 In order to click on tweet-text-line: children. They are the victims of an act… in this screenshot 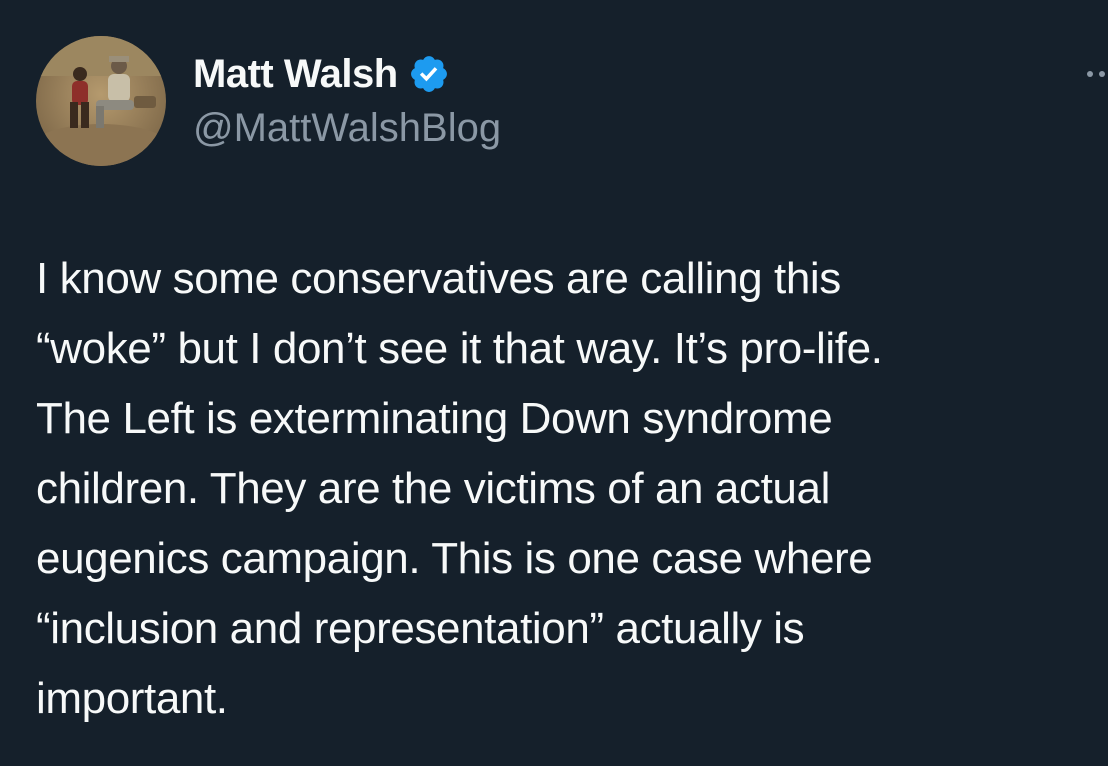, I will do `click(433, 488)`.